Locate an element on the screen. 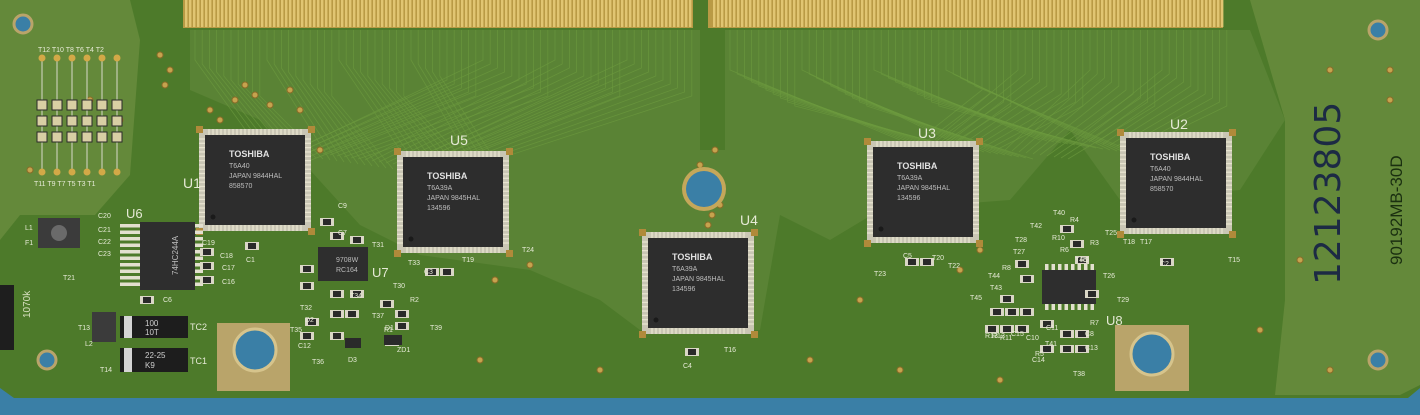 The image size is (1420, 415). component-label: T26 is located at coordinates (1109, 276).